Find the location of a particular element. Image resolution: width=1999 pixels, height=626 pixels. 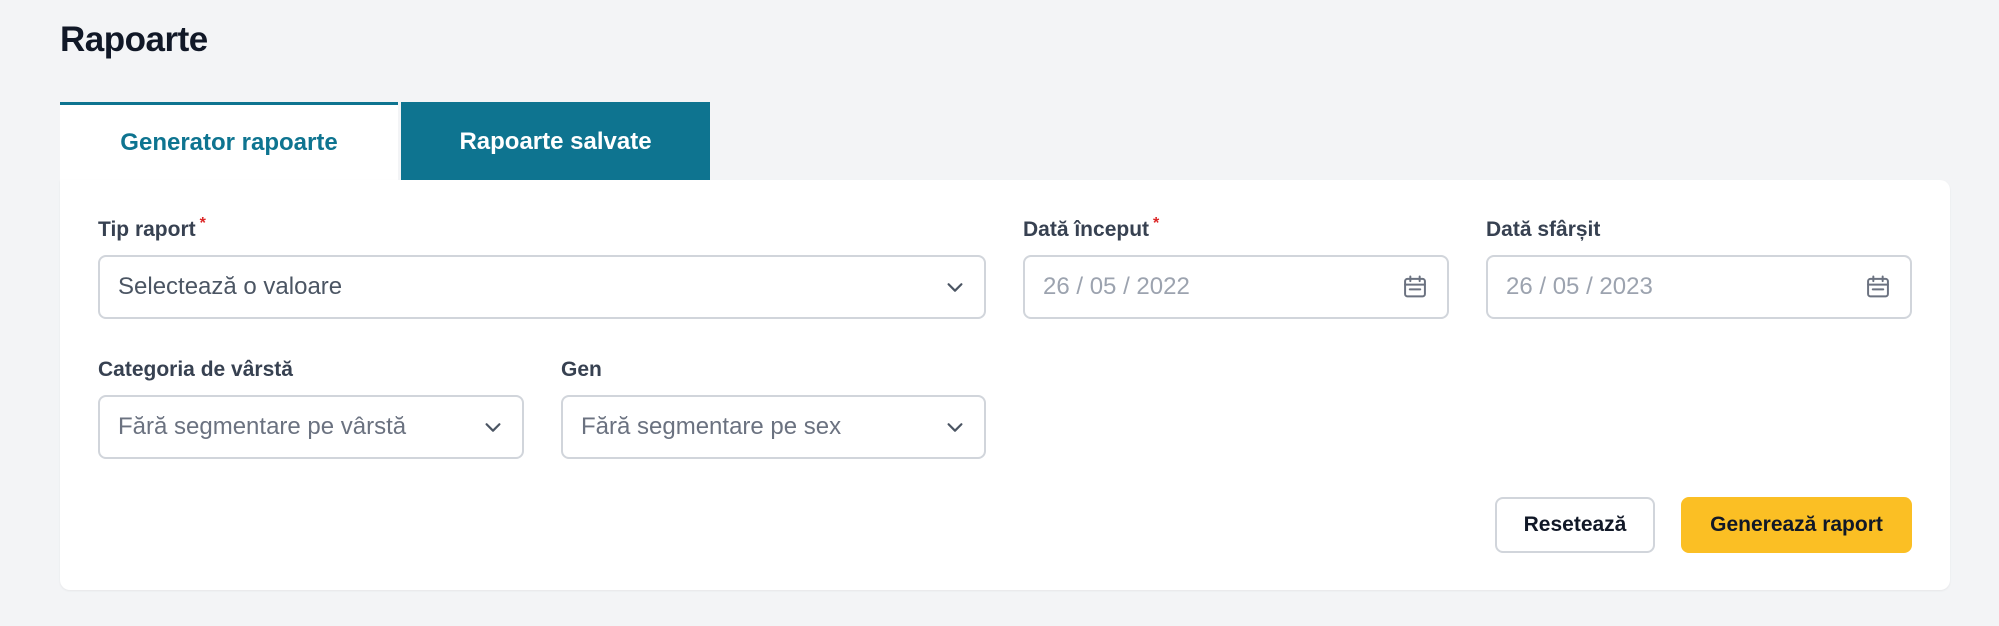

generate-report-button: Generează raport is located at coordinates (1796, 525).